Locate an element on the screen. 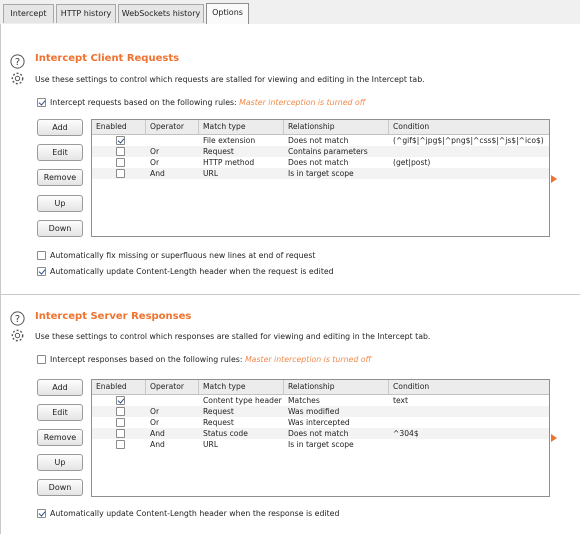 The width and height of the screenshot is (580, 534). table-row: Or Request Was intercepted is located at coordinates (320, 422).